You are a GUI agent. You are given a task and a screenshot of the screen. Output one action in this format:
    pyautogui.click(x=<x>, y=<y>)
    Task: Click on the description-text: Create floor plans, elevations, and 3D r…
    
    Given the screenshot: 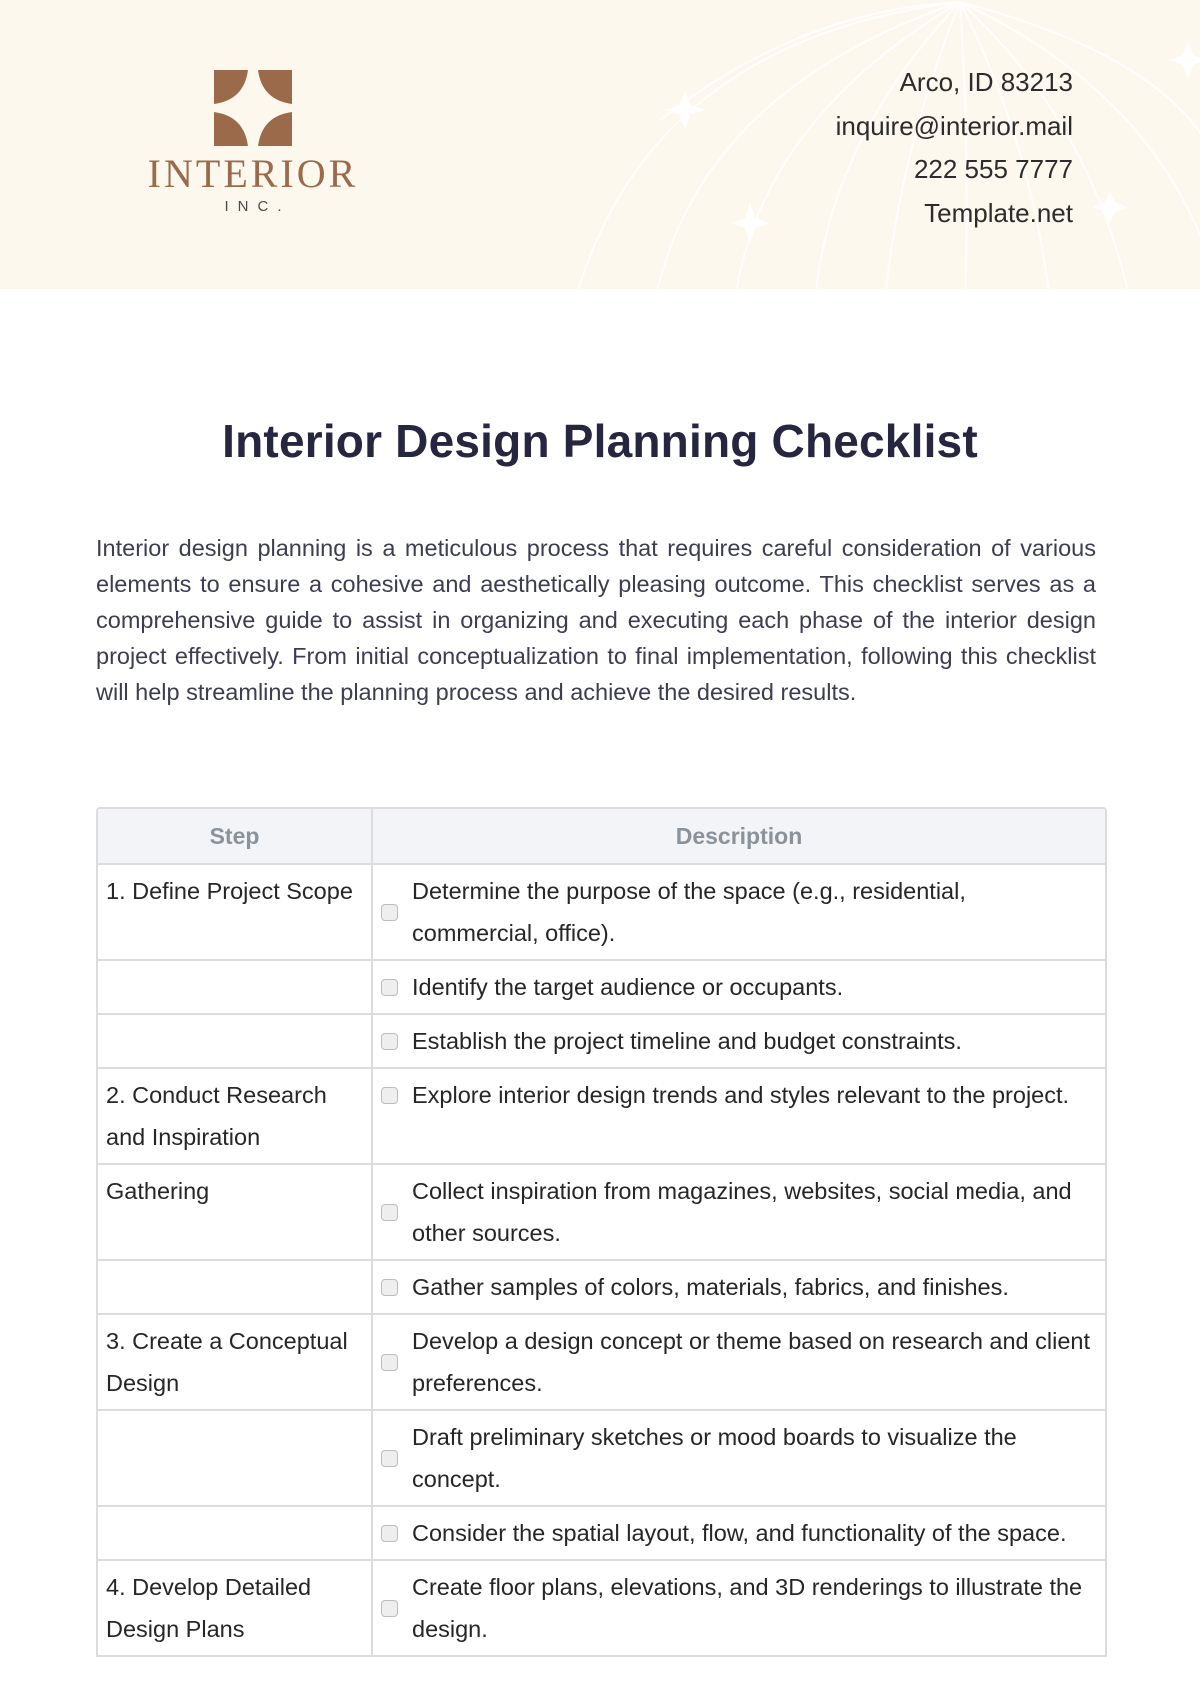 What is the action you would take?
    pyautogui.click(x=747, y=1608)
    